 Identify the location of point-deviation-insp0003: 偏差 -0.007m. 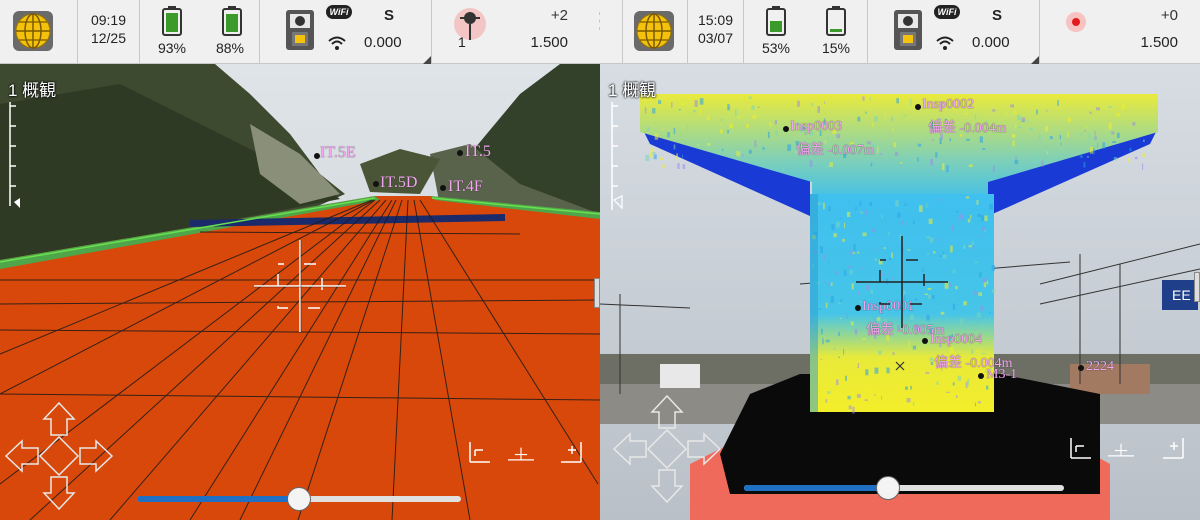
(835, 150).